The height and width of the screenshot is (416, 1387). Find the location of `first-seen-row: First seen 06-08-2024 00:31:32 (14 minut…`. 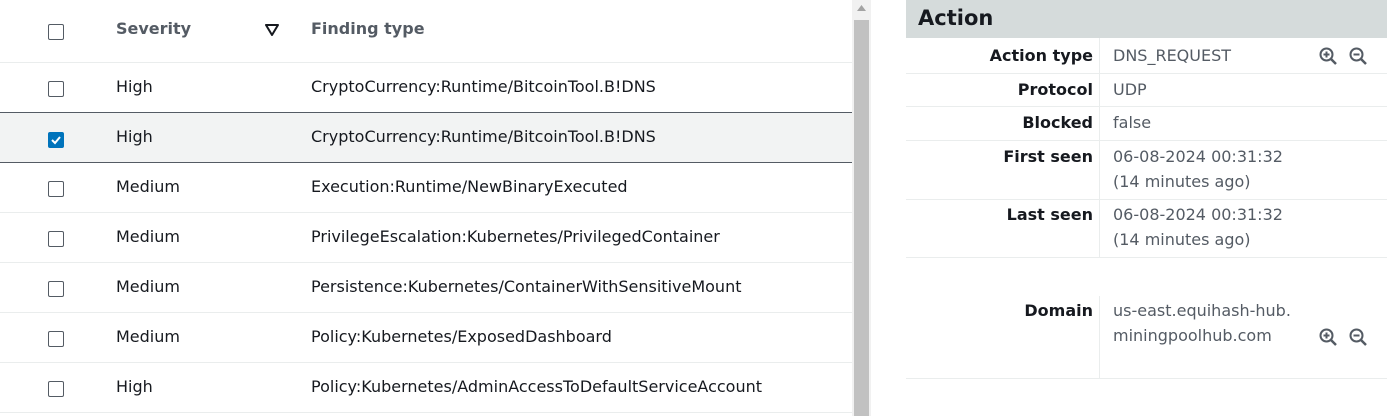

first-seen-row: First seen 06-08-2024 00:31:32 (14 minut… is located at coordinates (1146, 170).